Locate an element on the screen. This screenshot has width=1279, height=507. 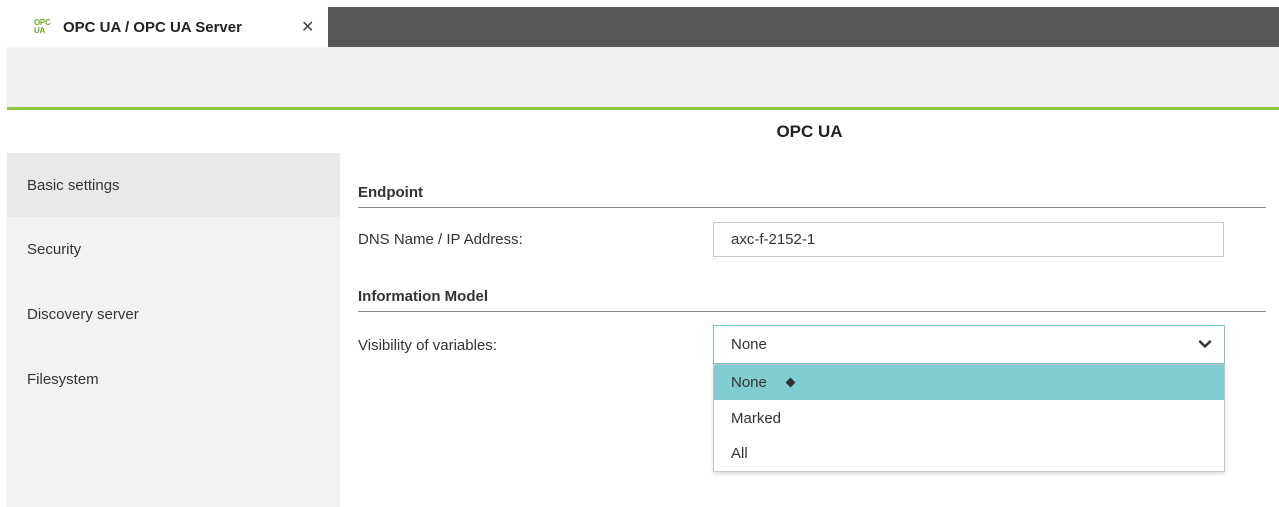
option-label: Marked is located at coordinates (756, 418).